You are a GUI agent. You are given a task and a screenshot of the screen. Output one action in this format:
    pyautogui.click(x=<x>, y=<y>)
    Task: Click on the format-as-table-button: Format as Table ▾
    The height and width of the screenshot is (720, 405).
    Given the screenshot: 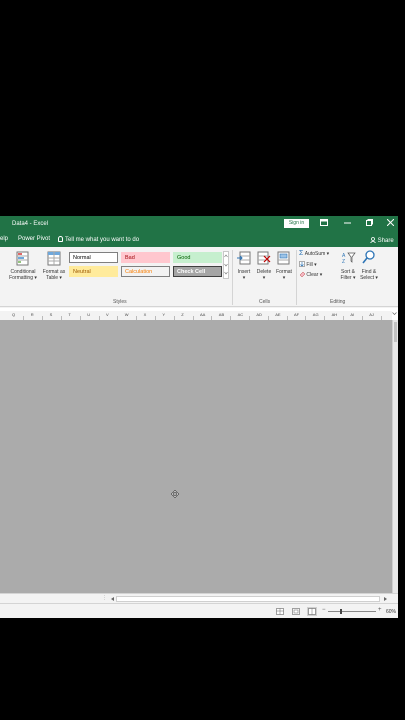 What is the action you would take?
    pyautogui.click(x=54, y=275)
    